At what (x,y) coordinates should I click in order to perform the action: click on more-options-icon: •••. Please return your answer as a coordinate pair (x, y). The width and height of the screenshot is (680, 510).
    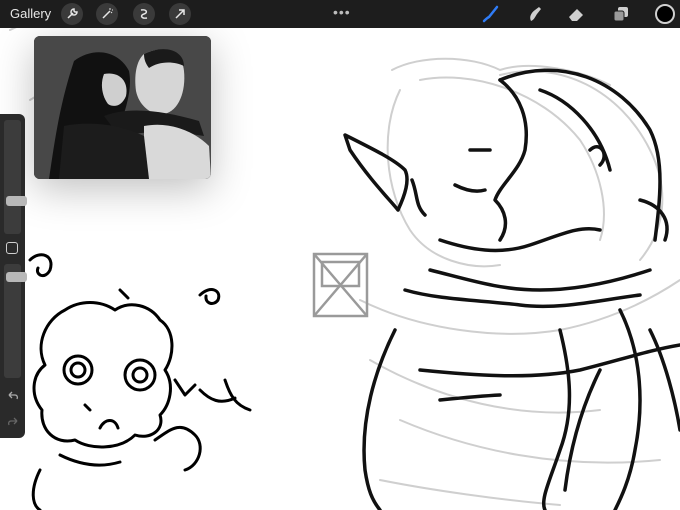
    Looking at the image, I should click on (342, 12).